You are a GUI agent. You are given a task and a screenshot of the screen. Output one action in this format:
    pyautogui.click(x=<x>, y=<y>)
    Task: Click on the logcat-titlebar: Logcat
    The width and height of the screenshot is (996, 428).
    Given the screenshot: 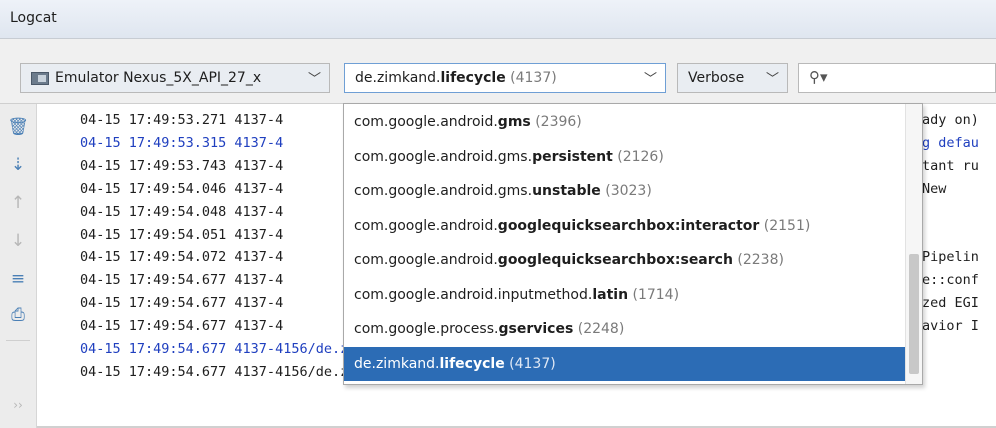 What is the action you would take?
    pyautogui.click(x=498, y=19)
    